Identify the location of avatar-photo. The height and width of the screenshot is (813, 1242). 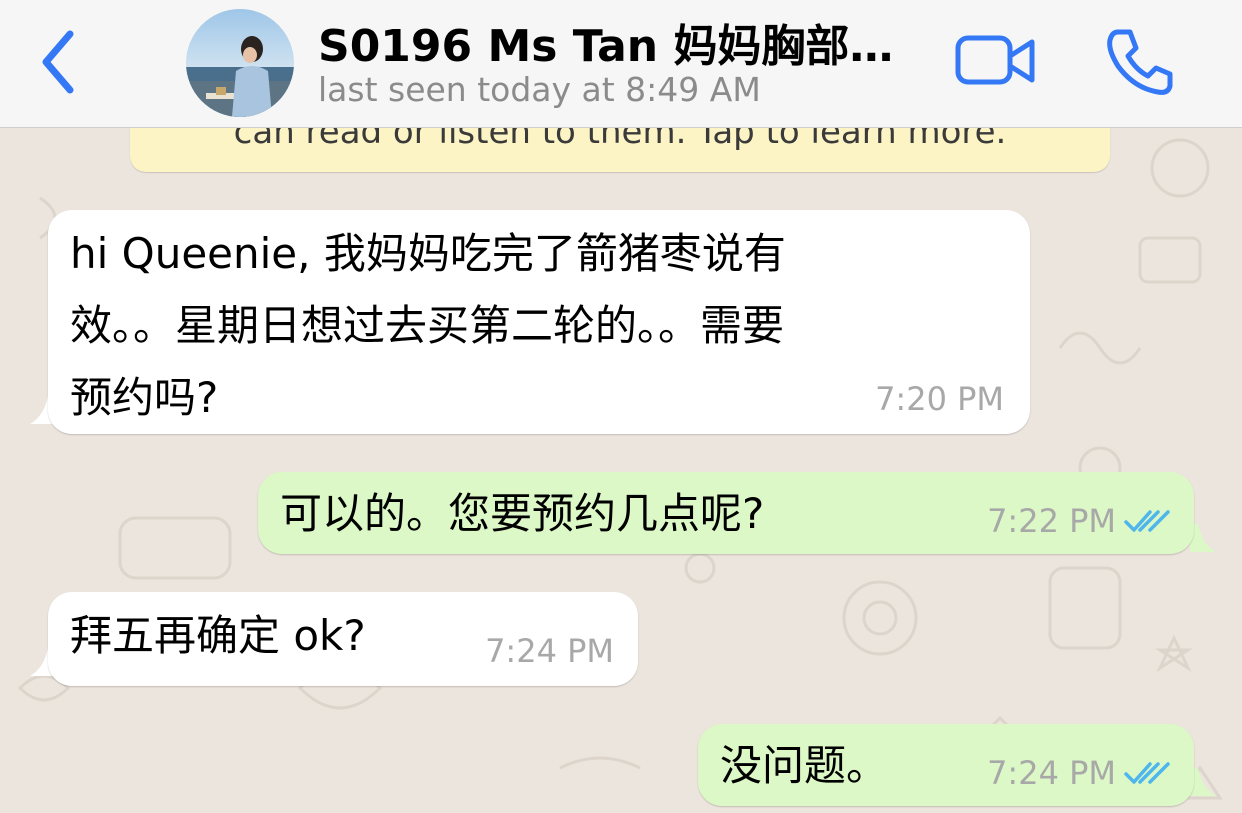
(240, 63).